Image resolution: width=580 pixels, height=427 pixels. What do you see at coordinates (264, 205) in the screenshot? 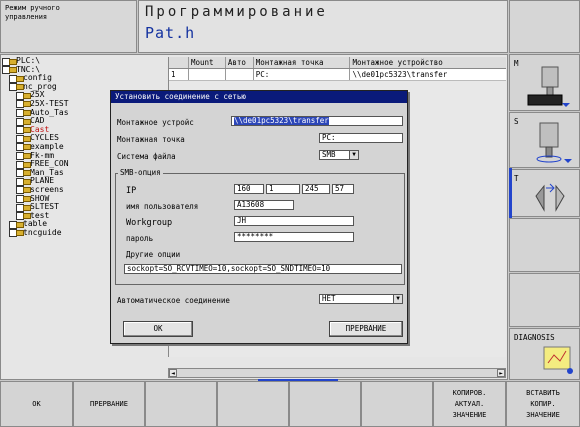
I see `username-field: A13608` at bounding box center [264, 205].